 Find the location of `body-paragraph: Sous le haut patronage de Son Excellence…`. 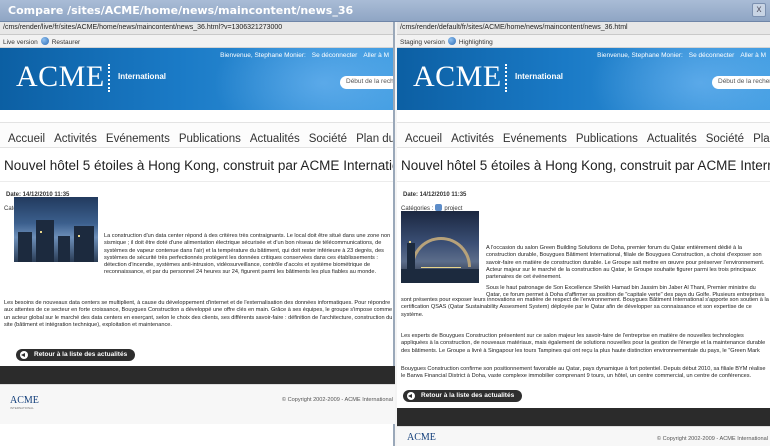

body-paragraph: Sous le haut patronage de Son Excellence… is located at coordinates (585, 307).